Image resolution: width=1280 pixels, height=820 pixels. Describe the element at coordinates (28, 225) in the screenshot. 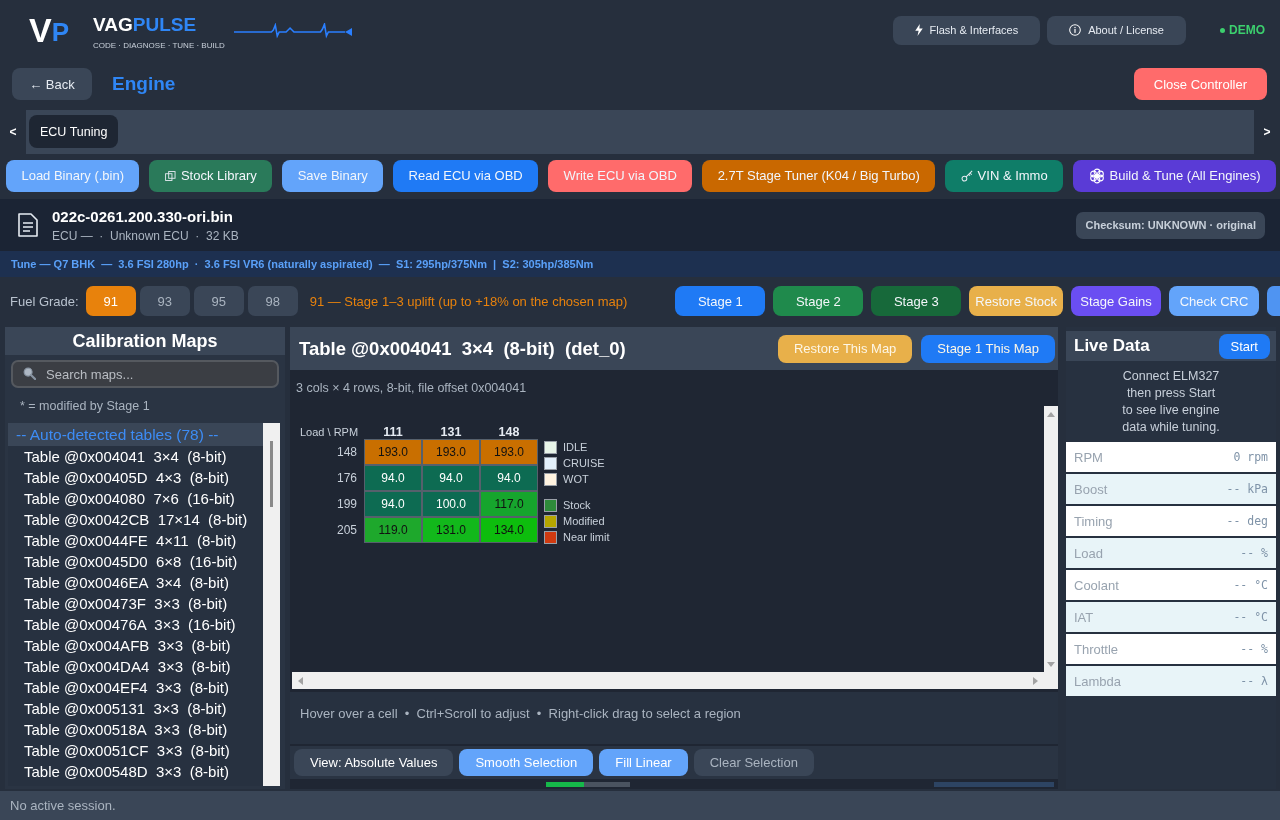

I see `document-icon` at that location.